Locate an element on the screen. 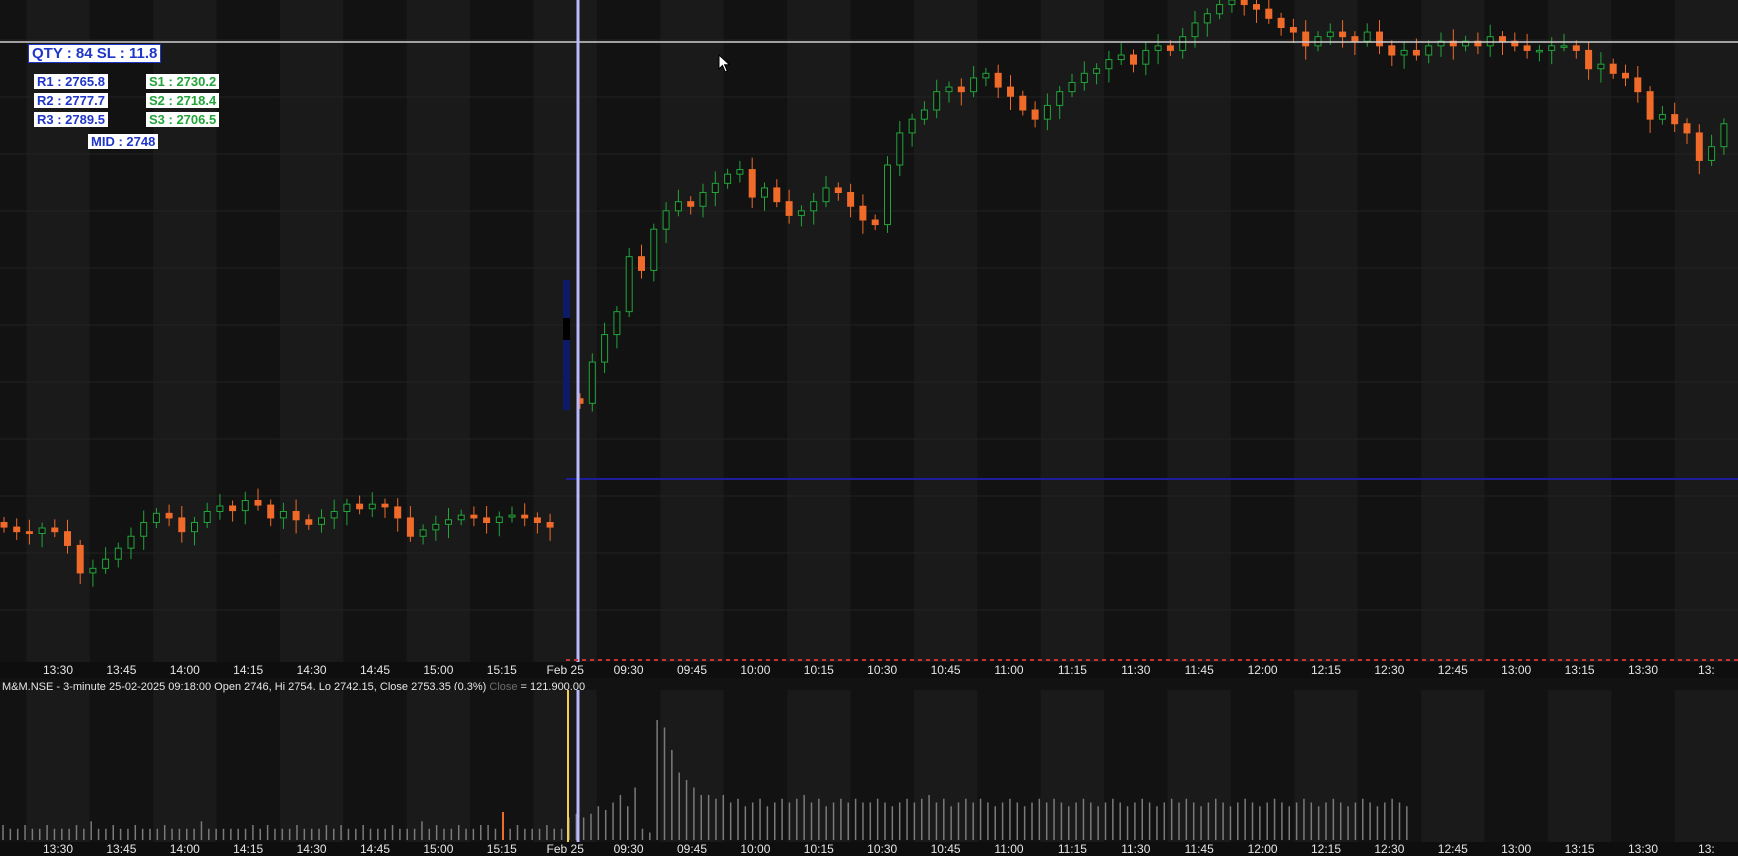 The image size is (1738, 856). price-axis-tick-label: 12:00 is located at coordinates (1262, 670).